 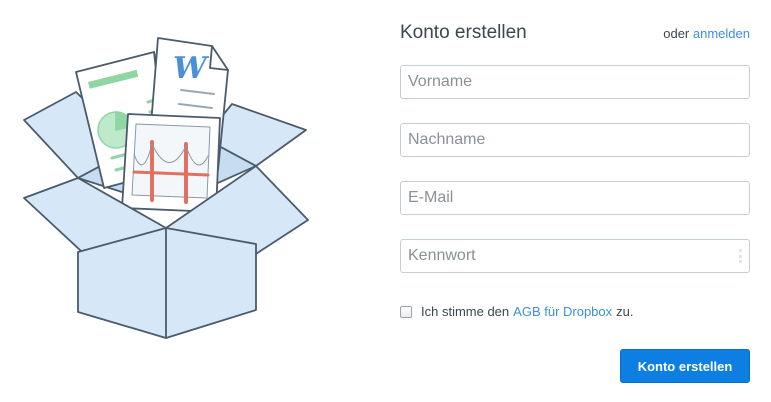 I want to click on form-title: Konto erstellen, so click(x=463, y=32).